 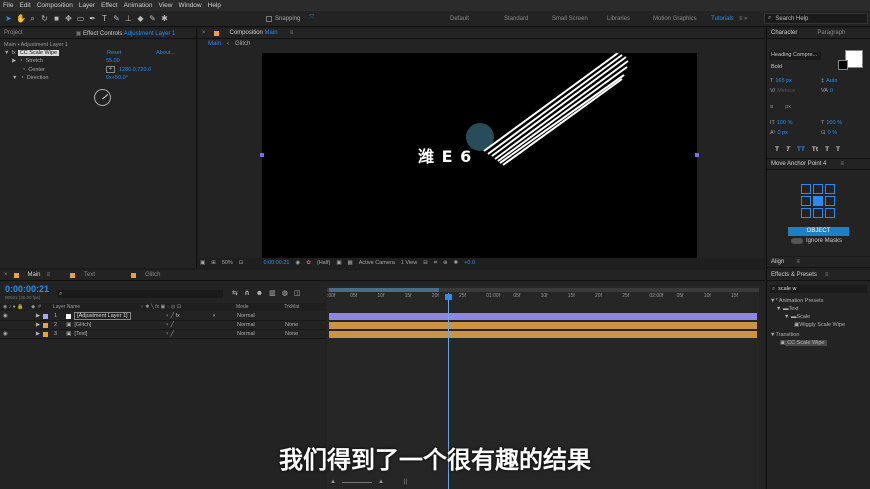 What do you see at coordinates (241, 263) in the screenshot?
I see `safe-zones-icon: ⊡` at bounding box center [241, 263].